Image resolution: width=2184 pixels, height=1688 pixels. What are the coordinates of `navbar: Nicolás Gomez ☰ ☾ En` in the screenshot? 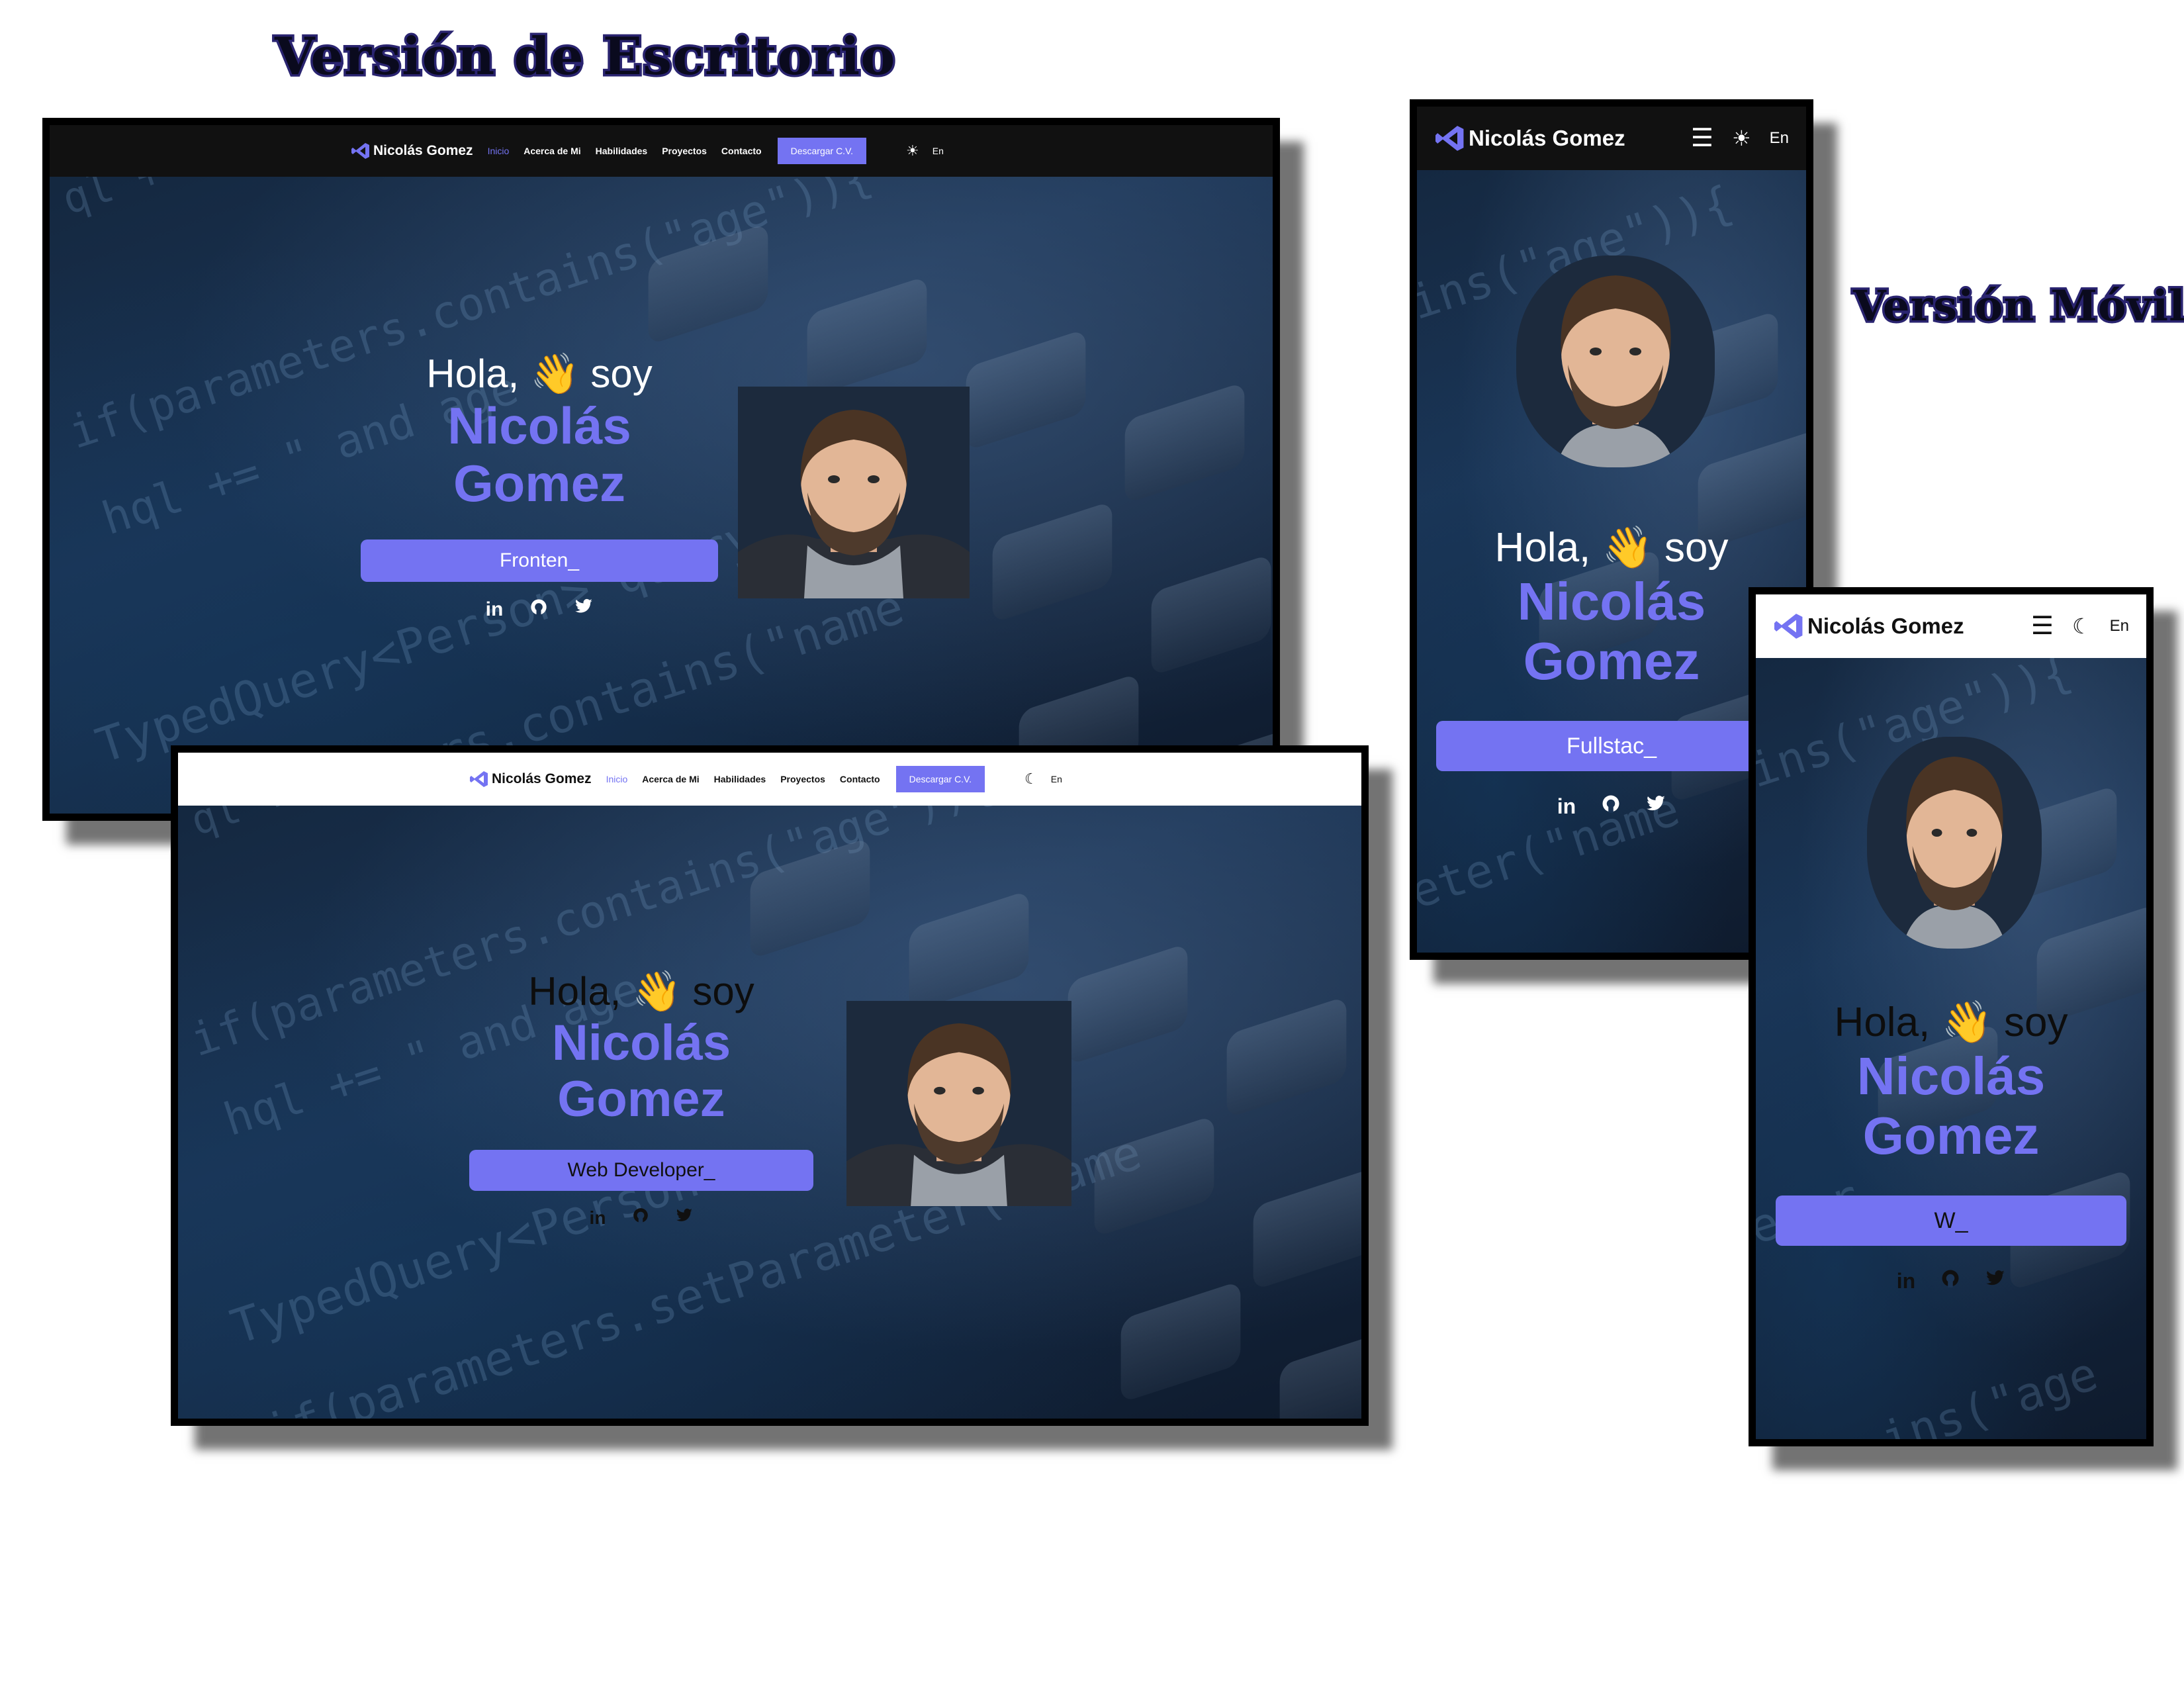 It's located at (1951, 626).